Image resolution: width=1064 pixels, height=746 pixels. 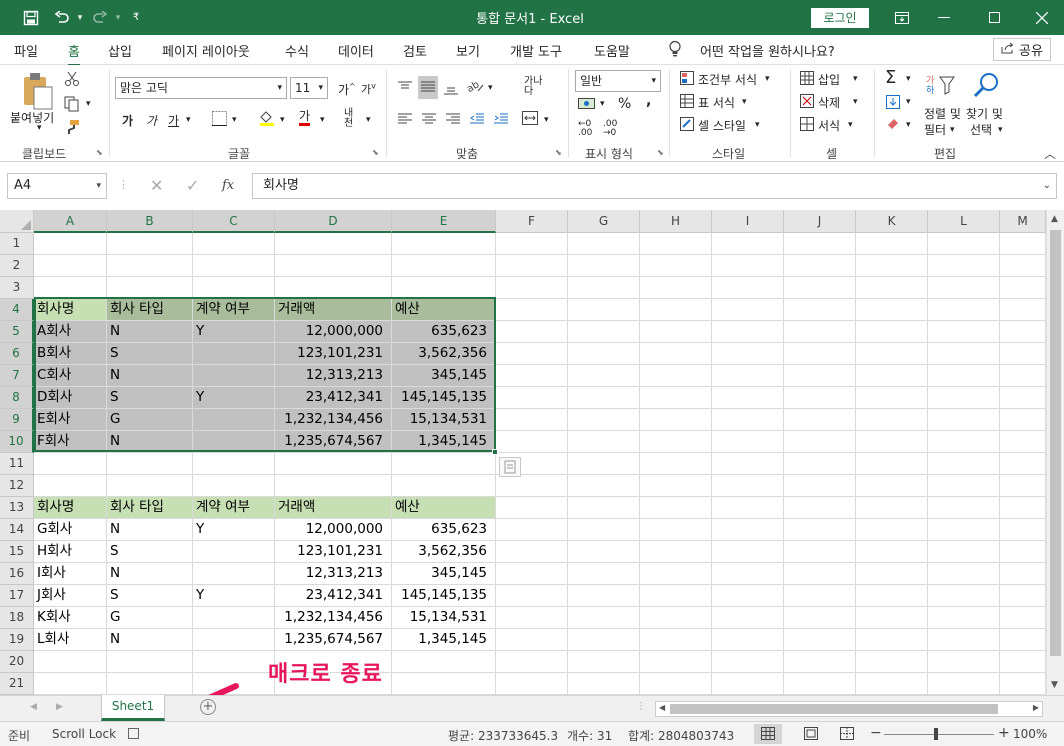 I want to click on align-middle-icon, so click(x=428, y=87).